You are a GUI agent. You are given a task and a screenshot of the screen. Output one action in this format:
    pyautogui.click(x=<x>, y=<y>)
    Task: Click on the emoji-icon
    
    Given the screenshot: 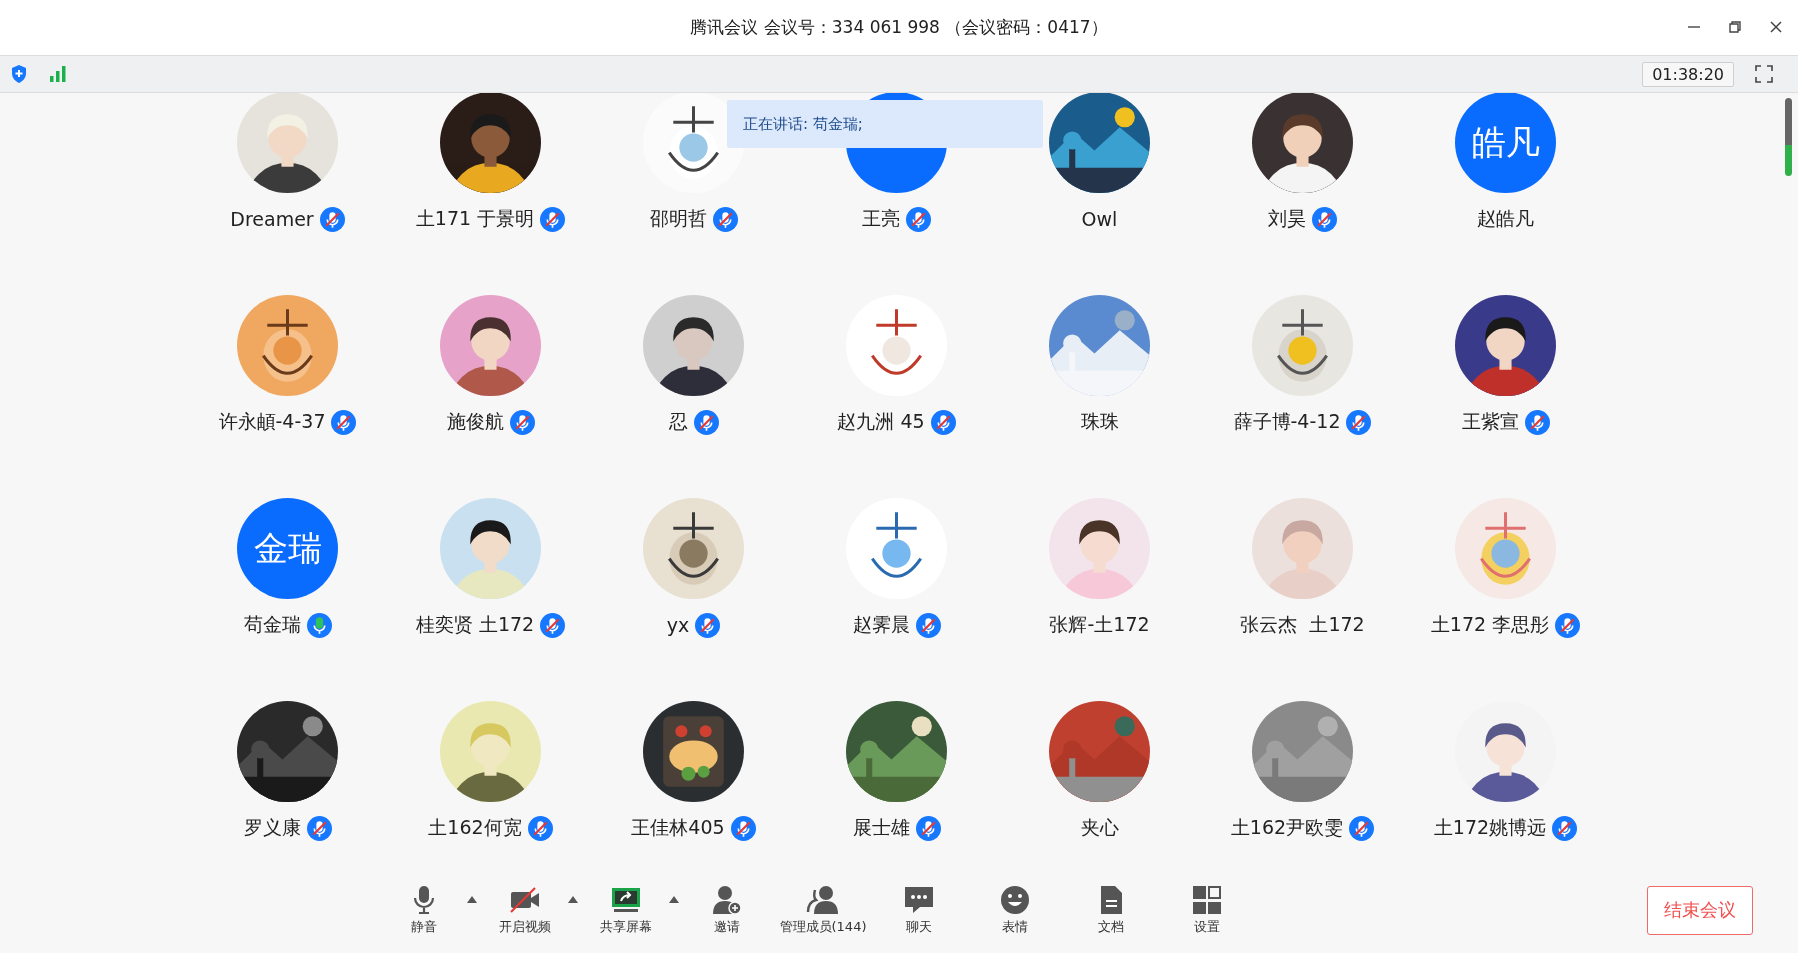 What is the action you would take?
    pyautogui.click(x=1015, y=900)
    